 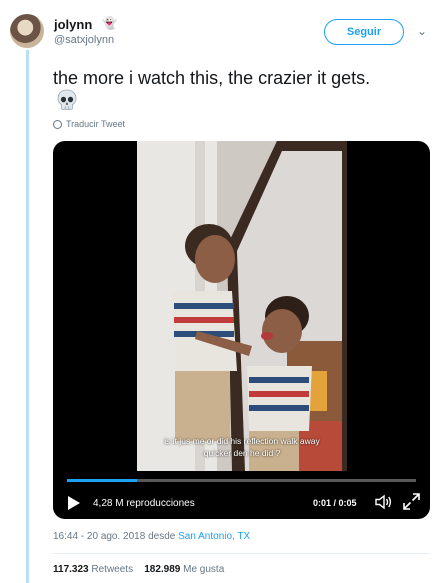 I want to click on volume-icon, so click(x=384, y=502).